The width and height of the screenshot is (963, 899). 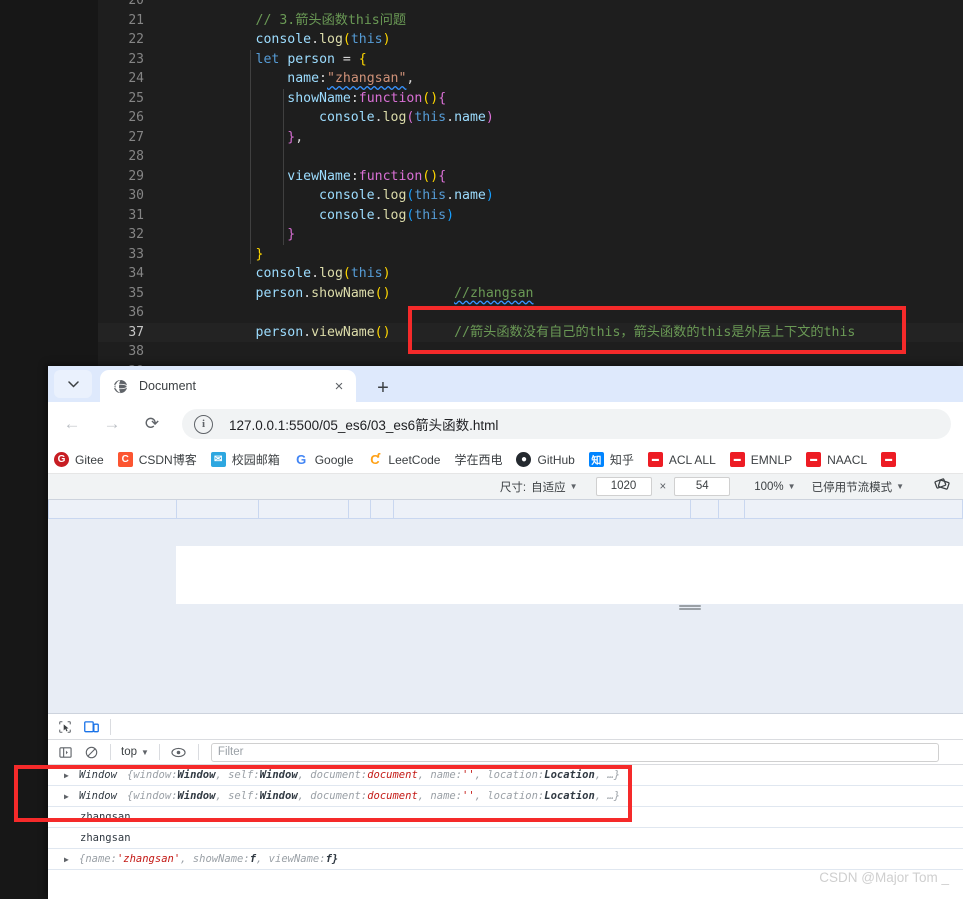 What do you see at coordinates (681, 459) in the screenshot?
I see `bookmark-item: ▬ ACL ALL` at bounding box center [681, 459].